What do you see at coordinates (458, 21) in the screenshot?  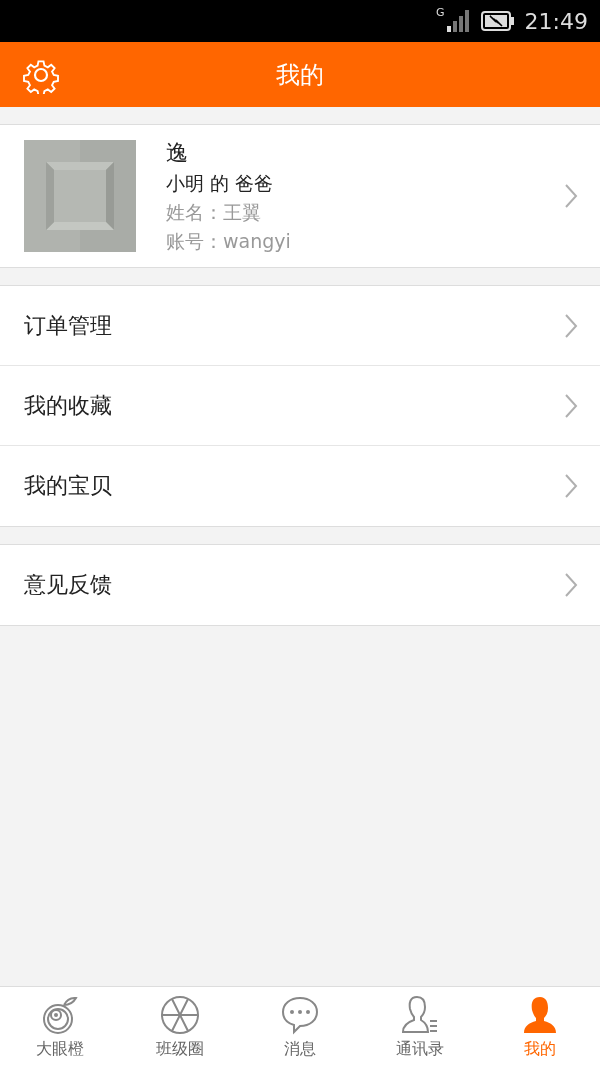 I see `signal-icon` at bounding box center [458, 21].